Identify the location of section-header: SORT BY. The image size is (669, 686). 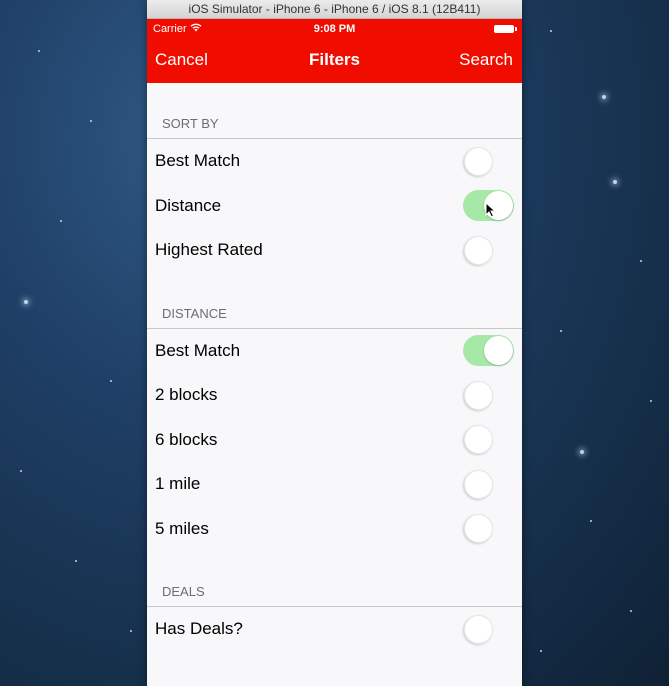
(190, 123).